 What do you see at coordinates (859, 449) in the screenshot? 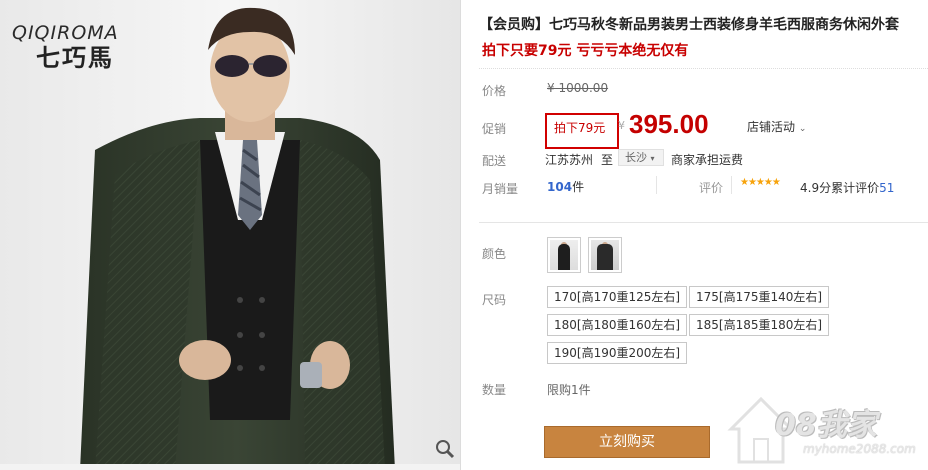
I see `watermark-url: myhome2088.com` at bounding box center [859, 449].